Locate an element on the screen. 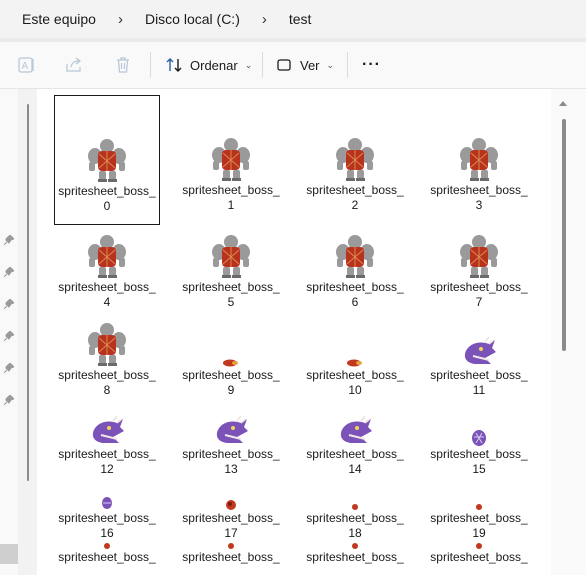 The image size is (586, 575). file-item: spritesheet_boss_ 16 is located at coordinates (107, 508).